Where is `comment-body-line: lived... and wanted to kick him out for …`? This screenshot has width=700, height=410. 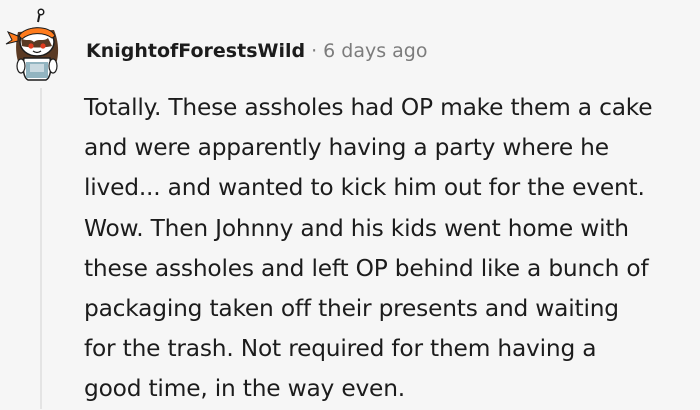
comment-body-line: lived... and wanted to kick him out for … is located at coordinates (364, 188).